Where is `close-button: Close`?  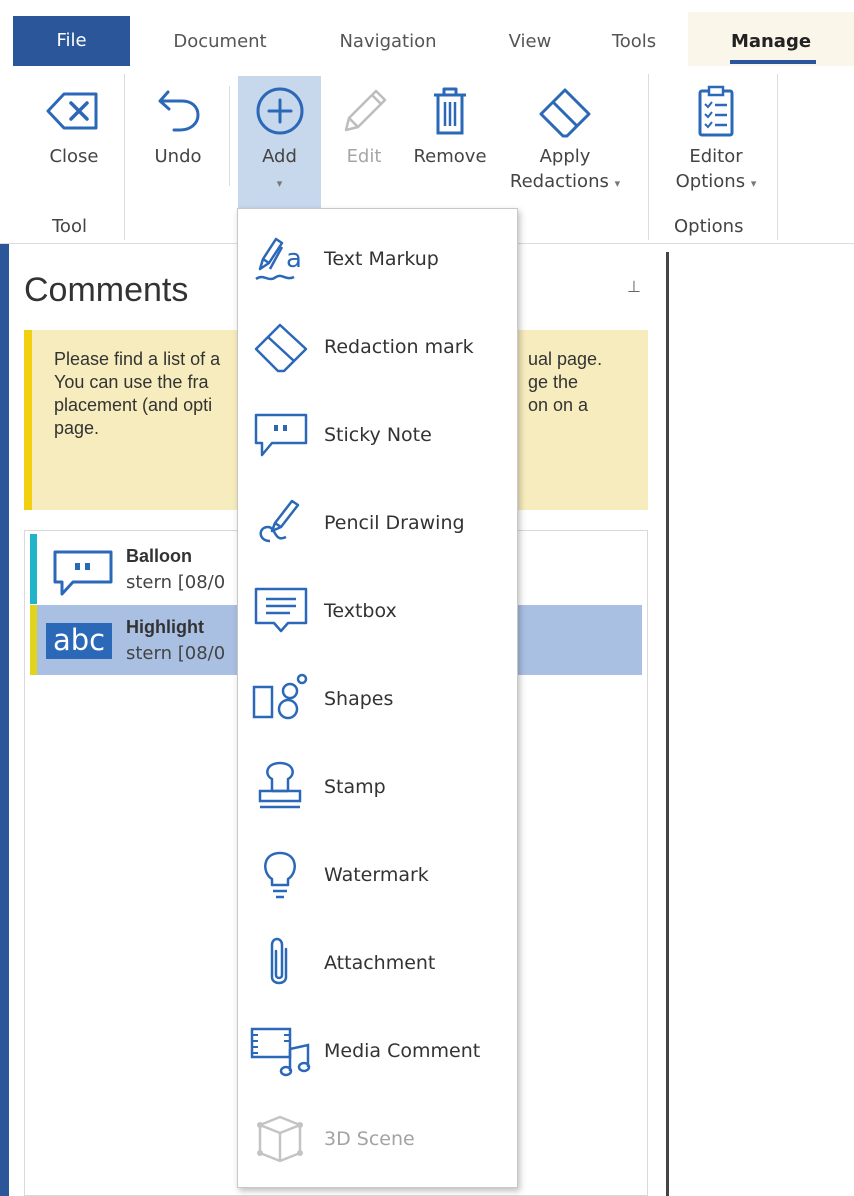 close-button: Close is located at coordinates (74, 126).